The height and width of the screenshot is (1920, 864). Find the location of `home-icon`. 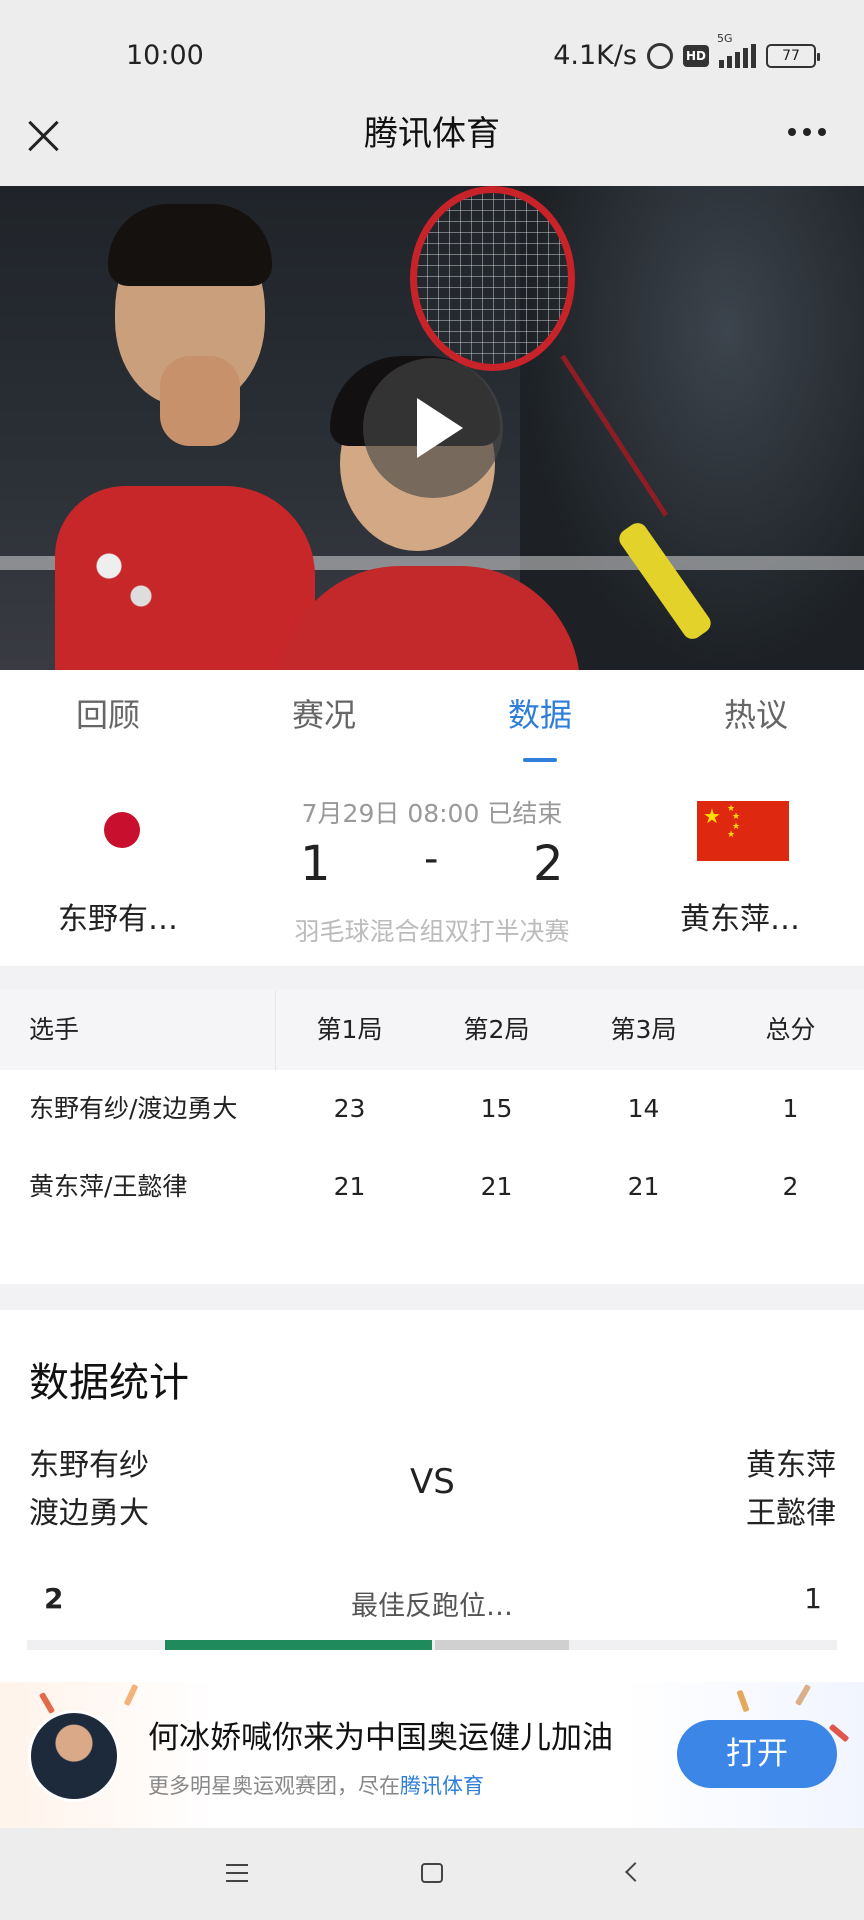

home-icon is located at coordinates (432, 1873).